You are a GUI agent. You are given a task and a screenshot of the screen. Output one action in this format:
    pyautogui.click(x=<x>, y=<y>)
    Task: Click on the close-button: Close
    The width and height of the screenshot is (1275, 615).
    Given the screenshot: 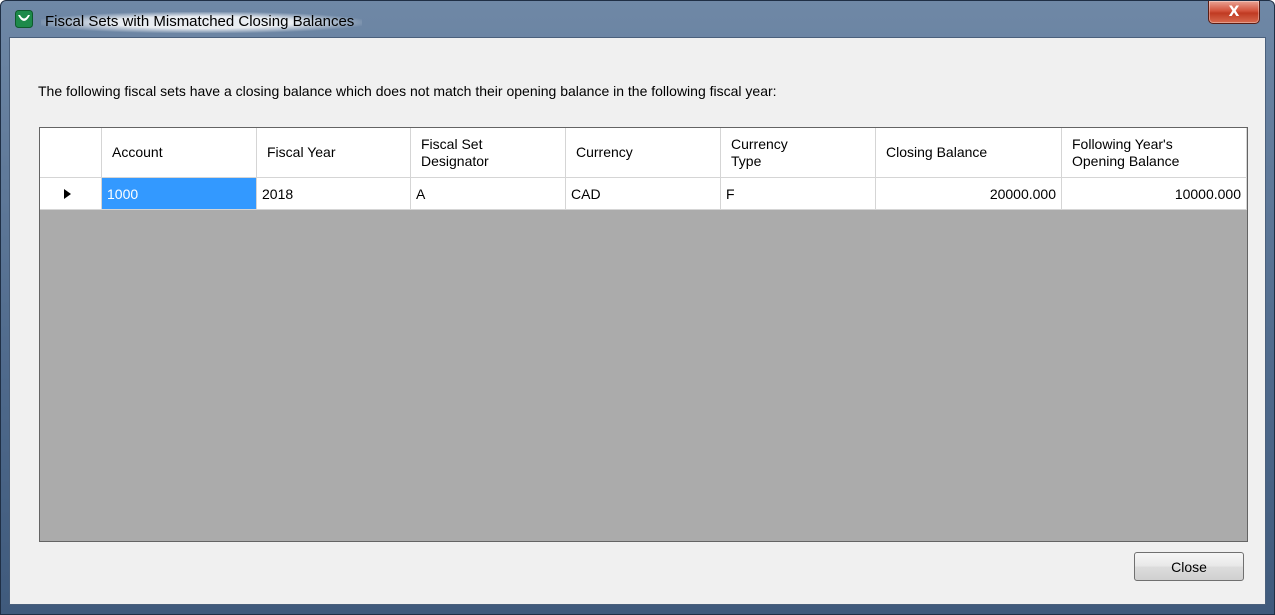 What is the action you would take?
    pyautogui.click(x=1189, y=566)
    